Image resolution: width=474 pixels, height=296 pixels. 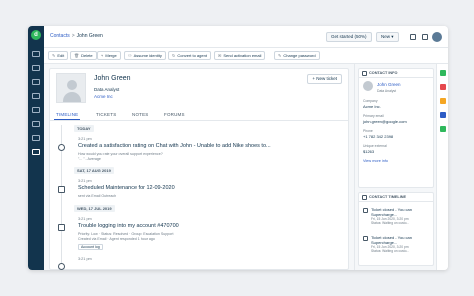 What do you see at coordinates (83, 55) in the screenshot?
I see `delete-button: 🗑 Delete` at bounding box center [83, 55].